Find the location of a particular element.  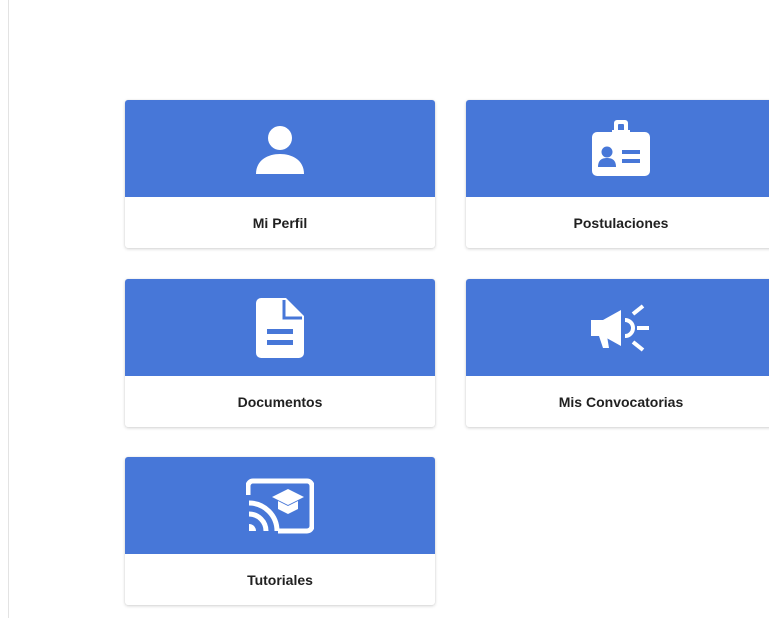

cast-for-education-icon is located at coordinates (280, 506).